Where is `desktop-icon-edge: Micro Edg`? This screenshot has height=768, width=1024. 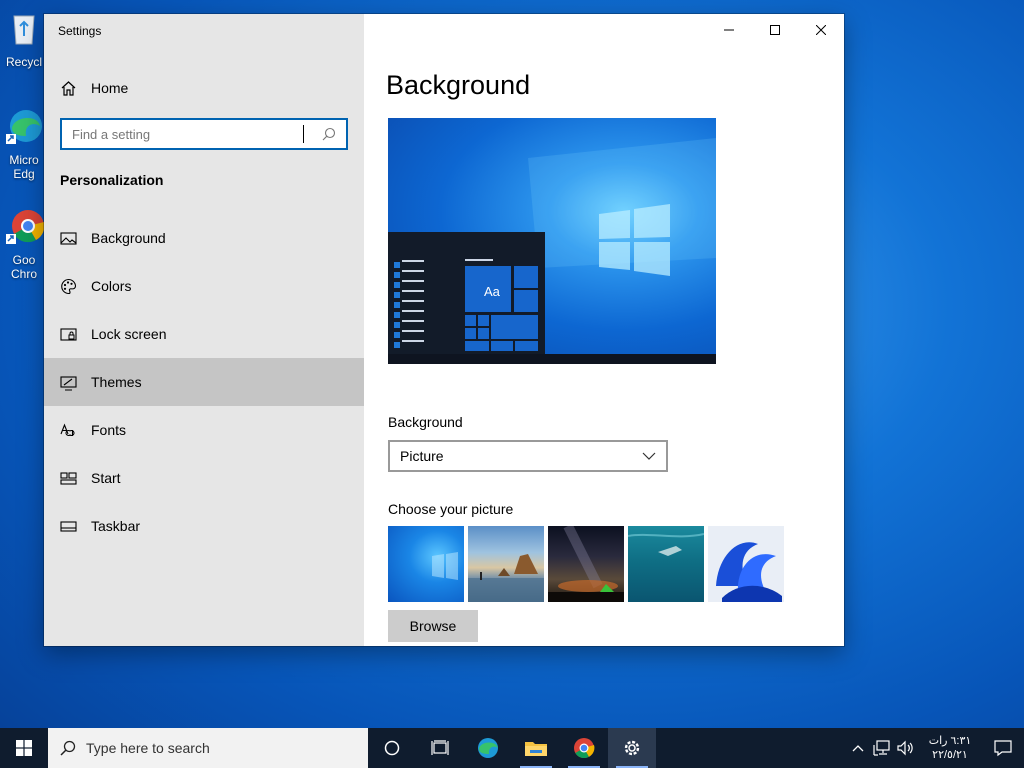 desktop-icon-edge: Micro Edg is located at coordinates (24, 143).